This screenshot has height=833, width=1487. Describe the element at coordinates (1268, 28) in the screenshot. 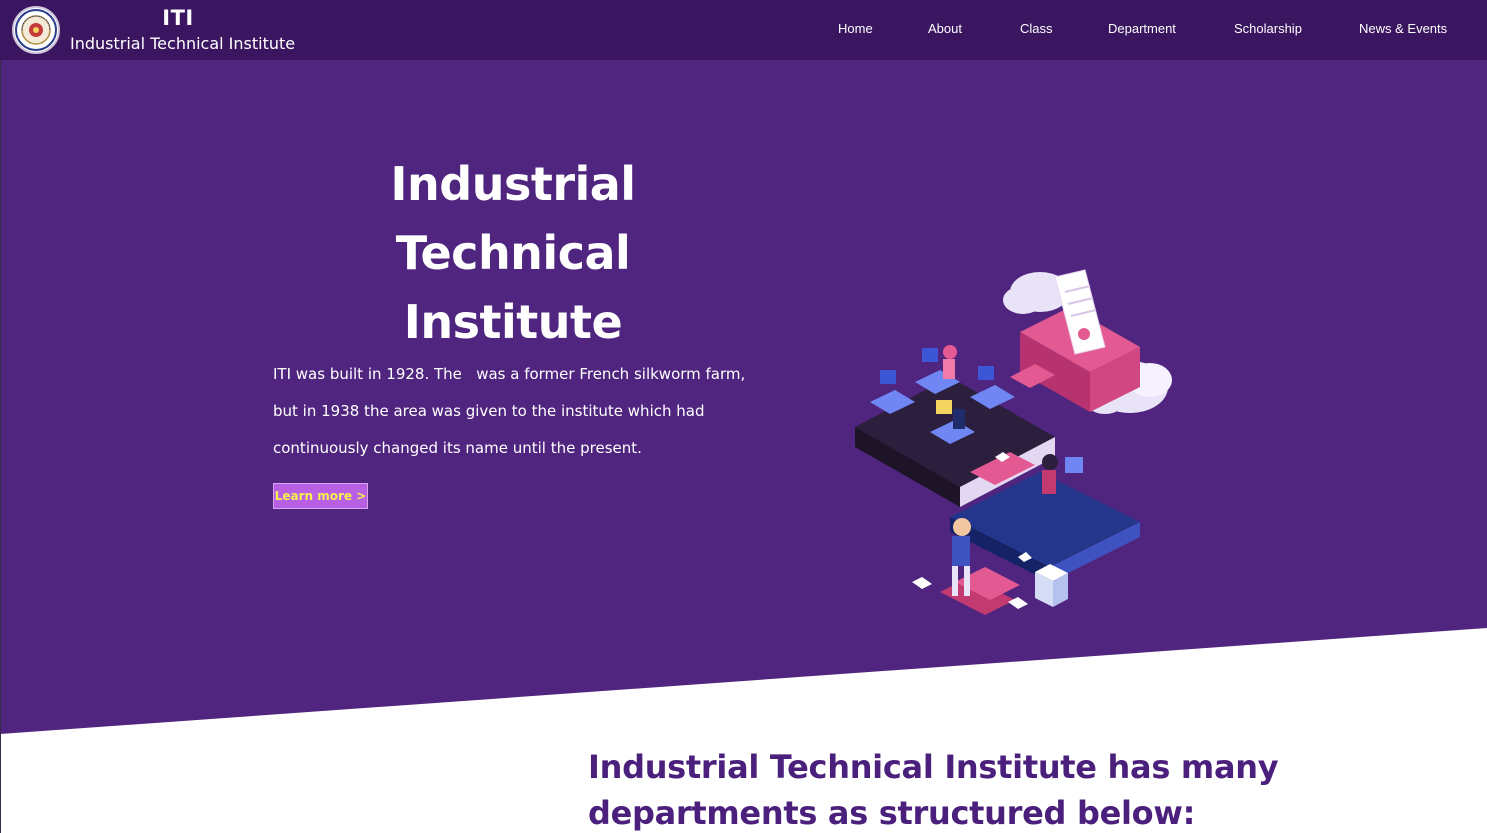

I see `nav-scholarship-link: Scholarship` at that location.